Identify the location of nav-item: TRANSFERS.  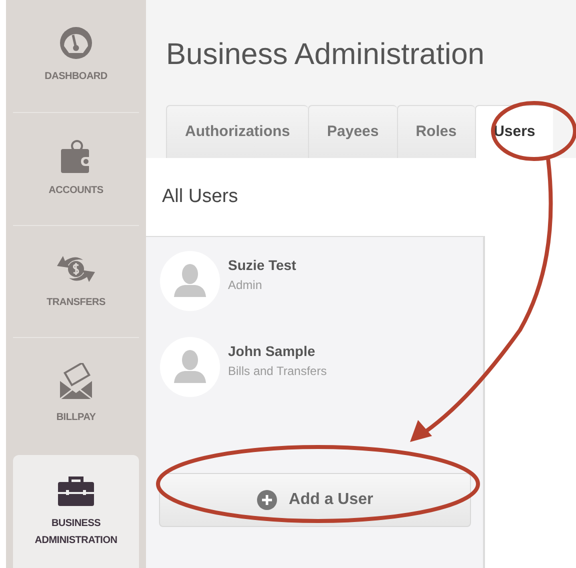
(76, 282).